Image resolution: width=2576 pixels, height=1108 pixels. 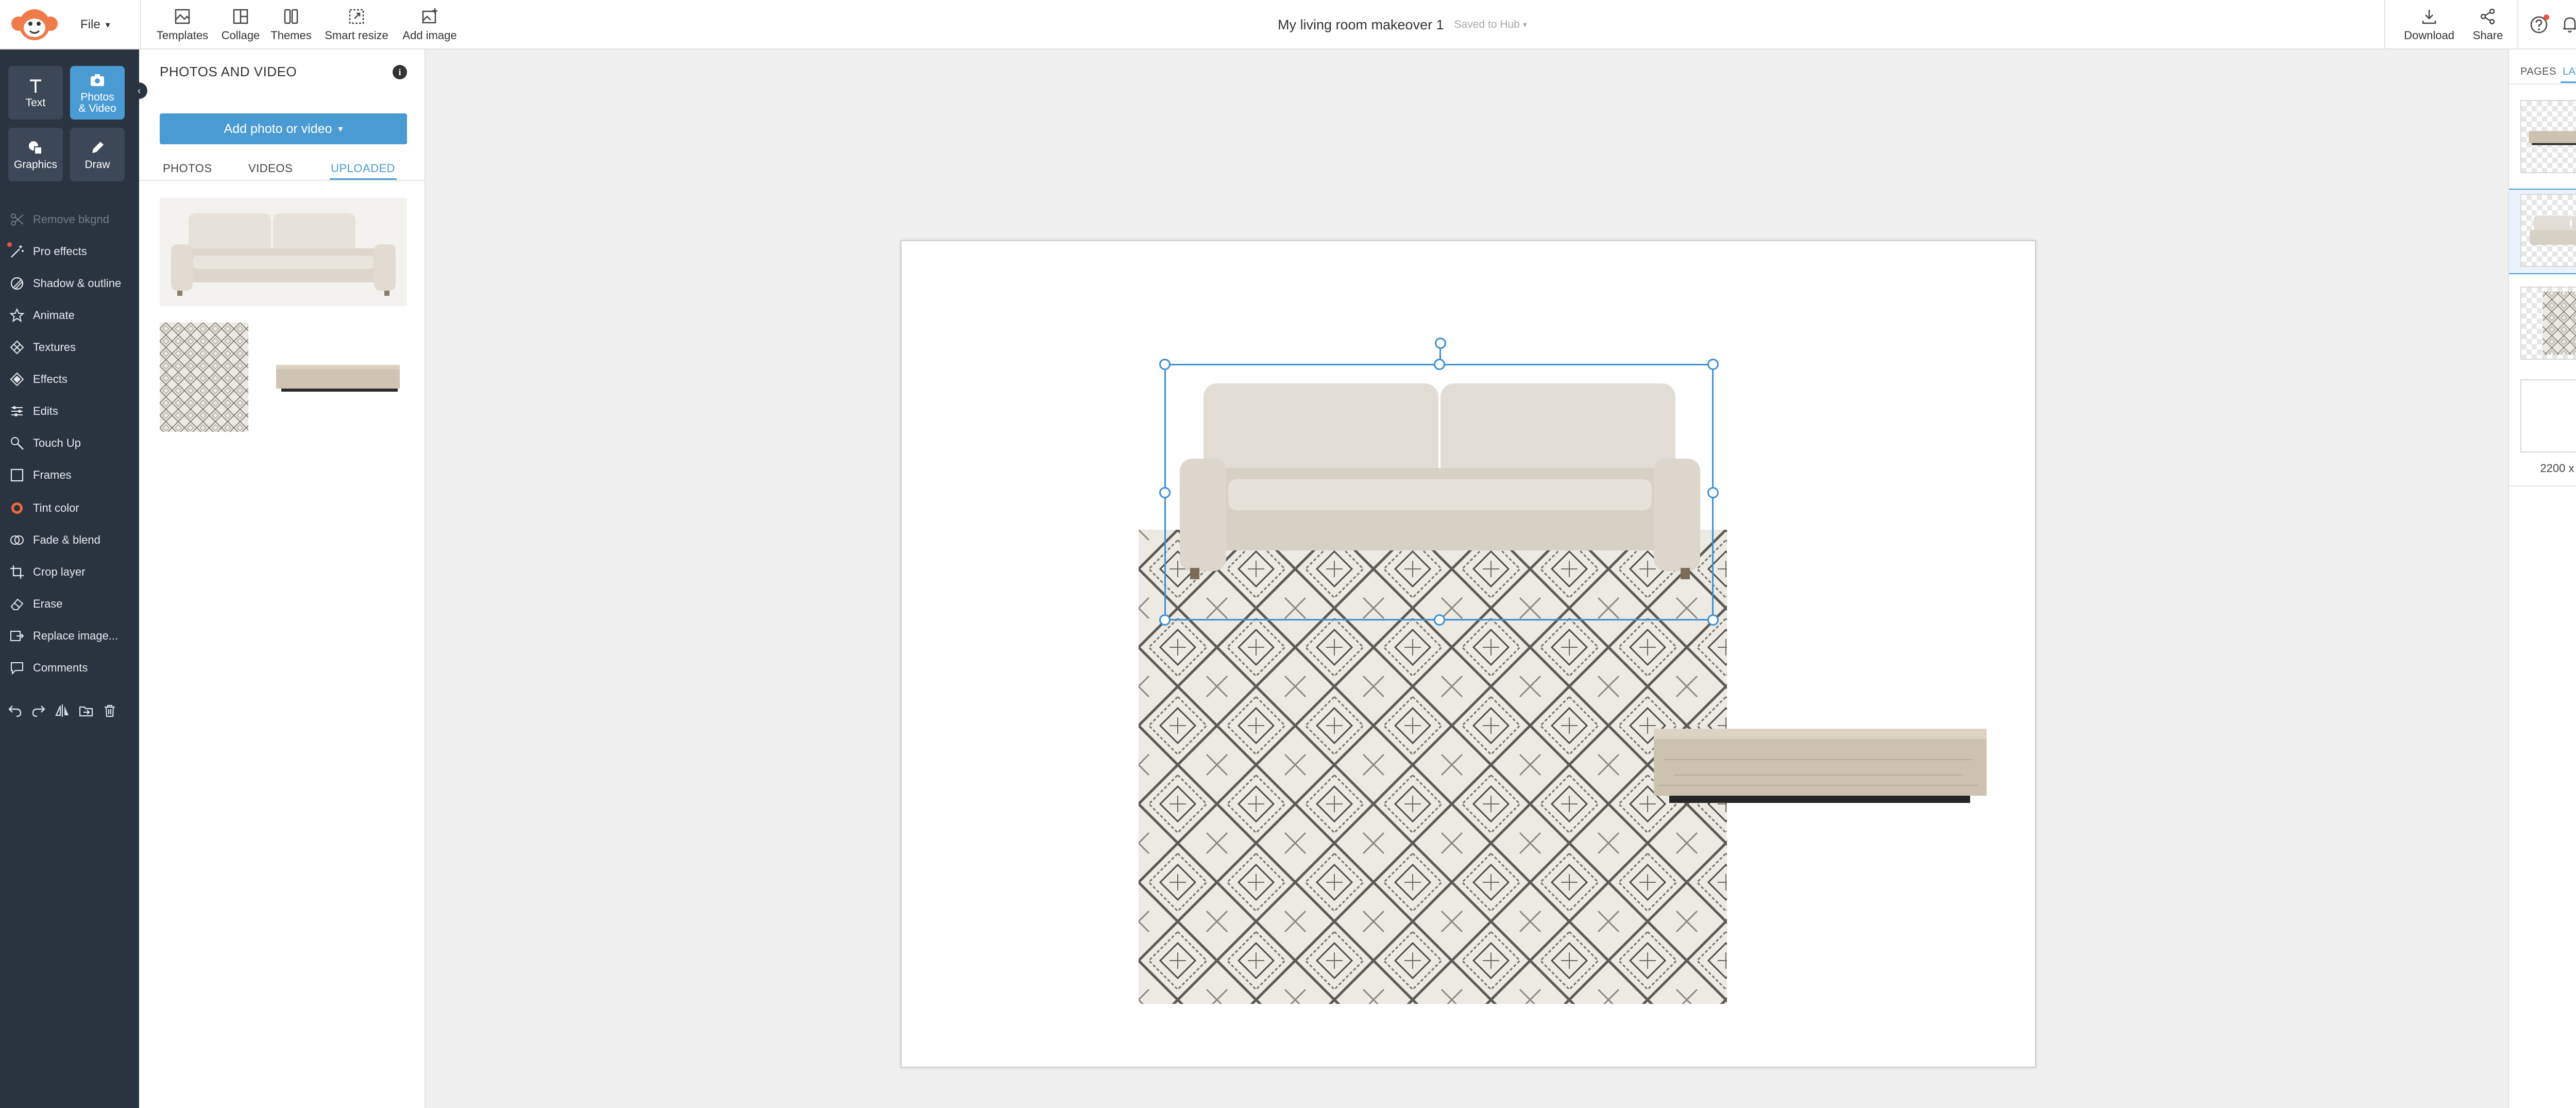 I want to click on tool-touch-up: Touch Up, so click(x=69, y=444).